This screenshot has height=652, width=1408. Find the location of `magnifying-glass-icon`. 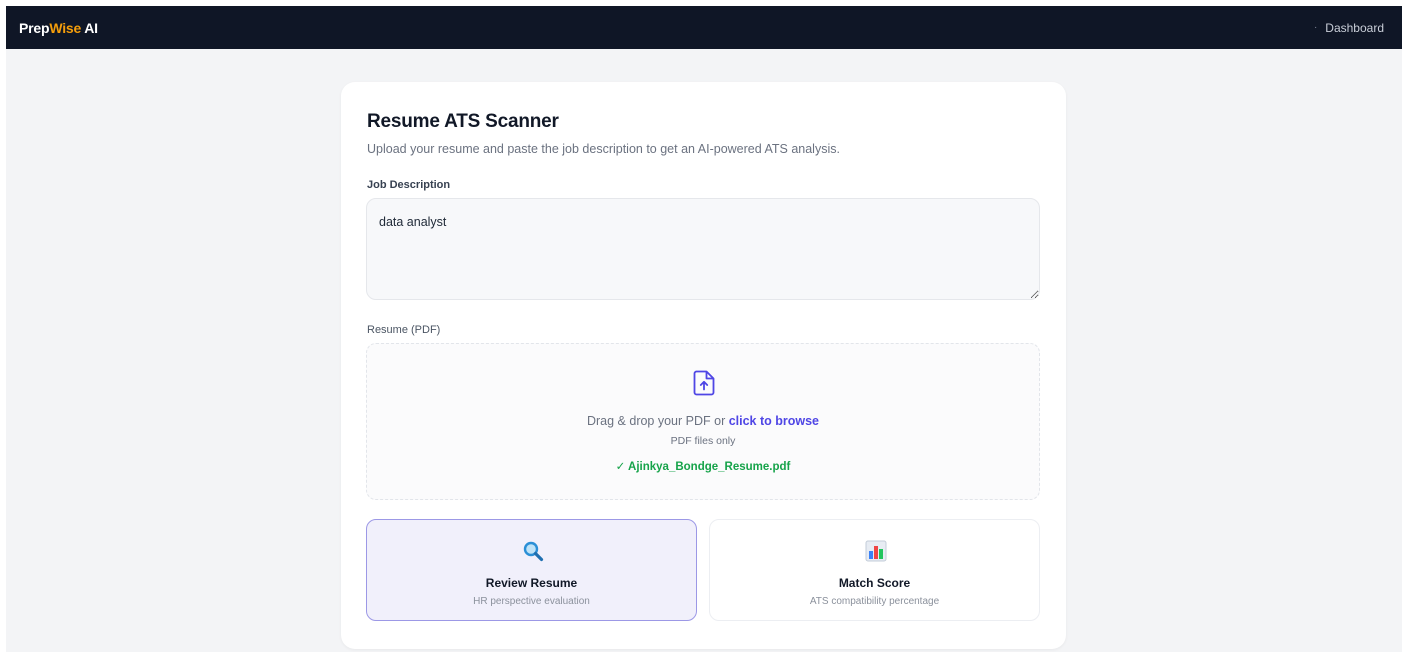

magnifying-glass-icon is located at coordinates (533, 551).